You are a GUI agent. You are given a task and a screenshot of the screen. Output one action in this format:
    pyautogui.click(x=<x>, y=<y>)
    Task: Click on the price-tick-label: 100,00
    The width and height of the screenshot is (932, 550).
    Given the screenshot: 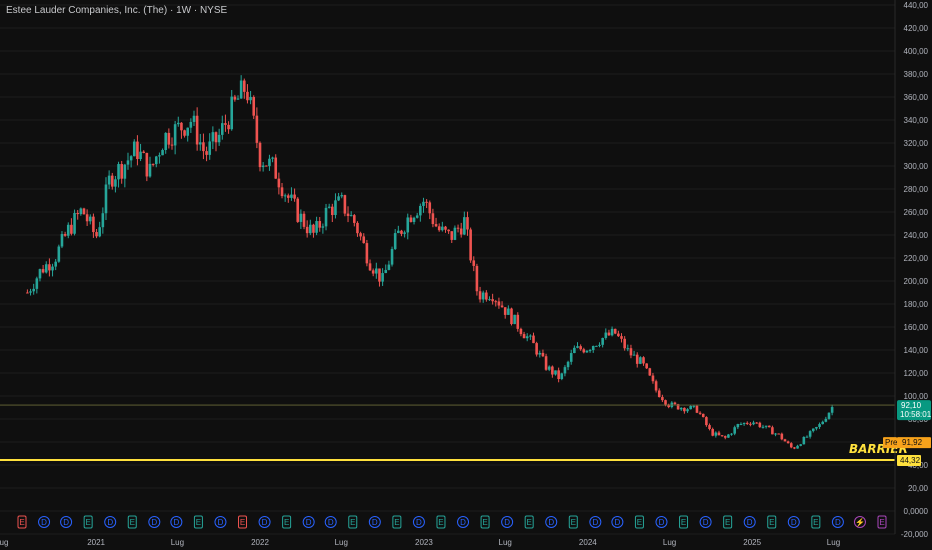 What is the action you would take?
    pyautogui.click(x=916, y=396)
    